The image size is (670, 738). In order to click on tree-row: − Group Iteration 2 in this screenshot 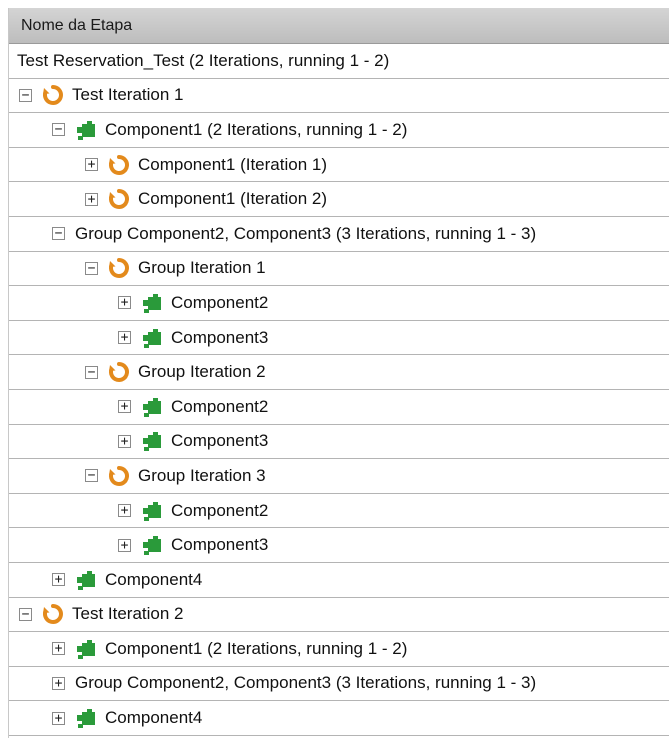, I will do `click(339, 372)`.